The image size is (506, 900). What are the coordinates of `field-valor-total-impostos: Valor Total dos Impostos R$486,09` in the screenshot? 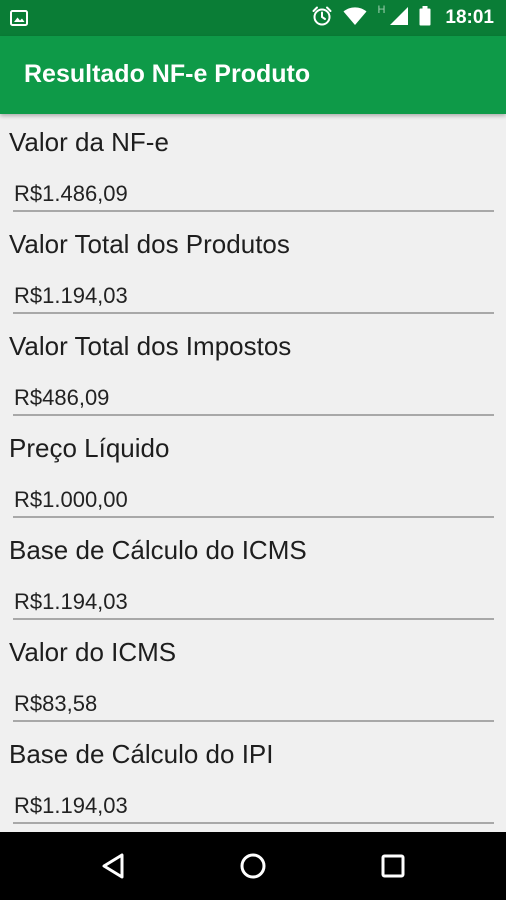 It's located at (253, 369).